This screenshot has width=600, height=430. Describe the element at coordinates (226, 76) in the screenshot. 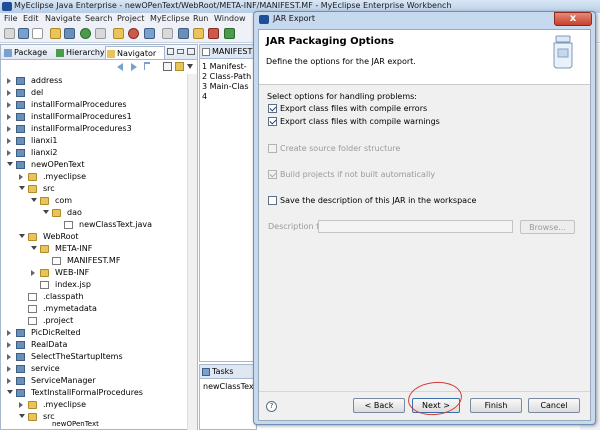

I see `editor-line: 2 Class-Path` at that location.